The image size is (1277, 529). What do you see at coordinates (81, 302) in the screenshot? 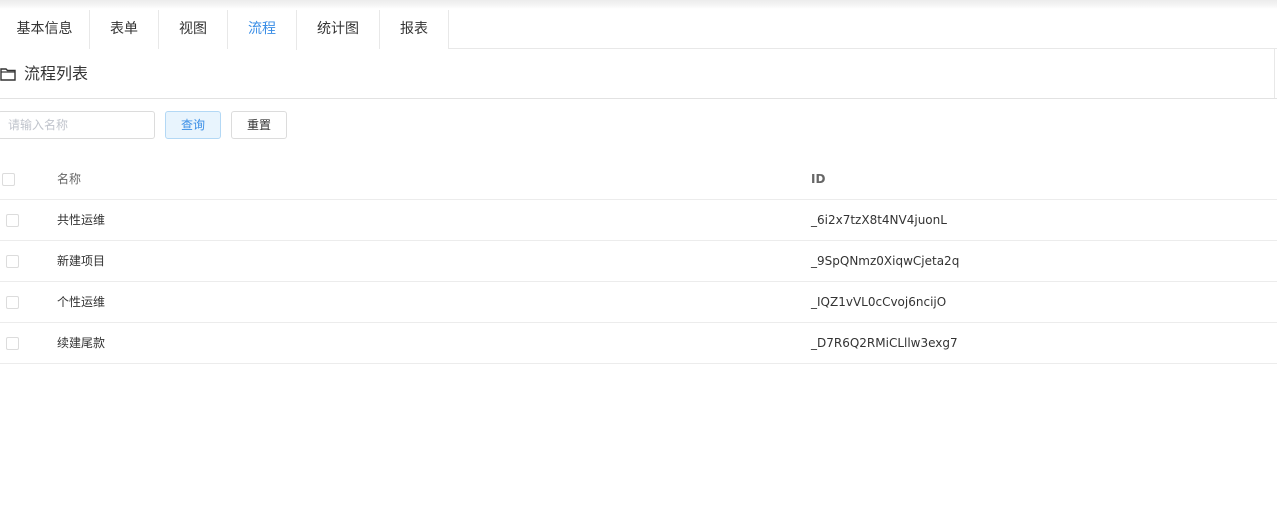
I see `row-name: 个性运维` at bounding box center [81, 302].